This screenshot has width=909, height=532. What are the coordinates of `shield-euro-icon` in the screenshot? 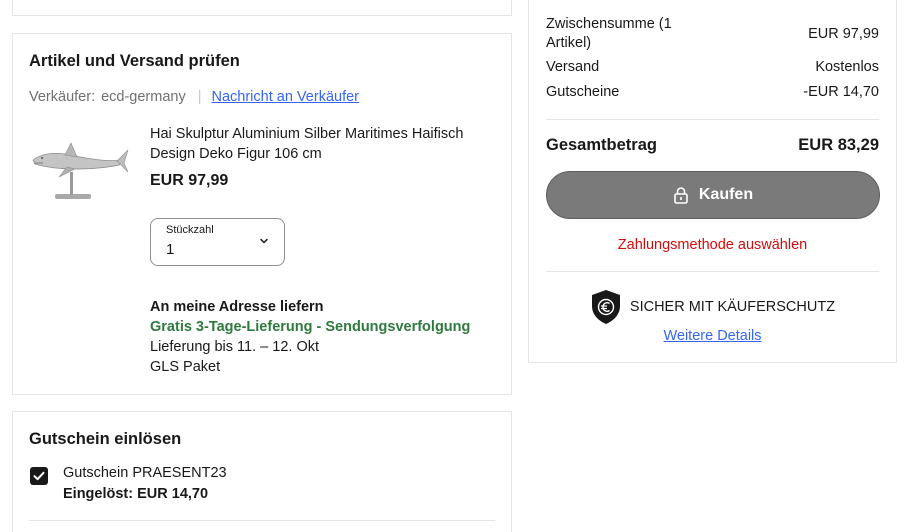 It's located at (605, 307).